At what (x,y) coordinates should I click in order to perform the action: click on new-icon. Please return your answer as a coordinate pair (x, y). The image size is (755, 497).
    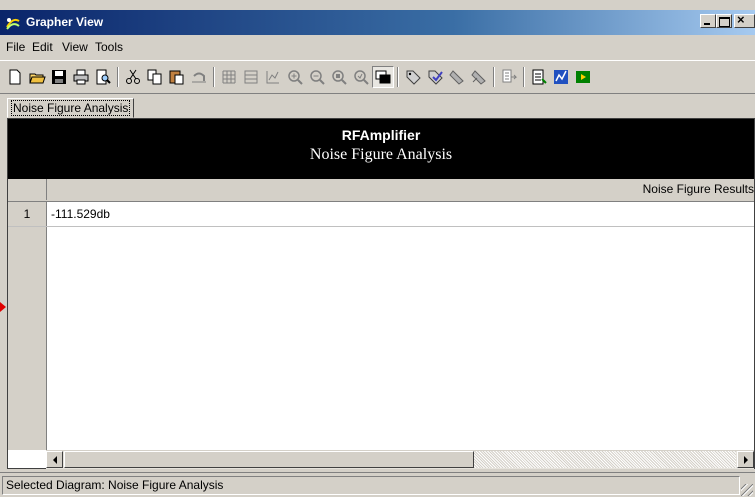
    Looking at the image, I should click on (15, 77).